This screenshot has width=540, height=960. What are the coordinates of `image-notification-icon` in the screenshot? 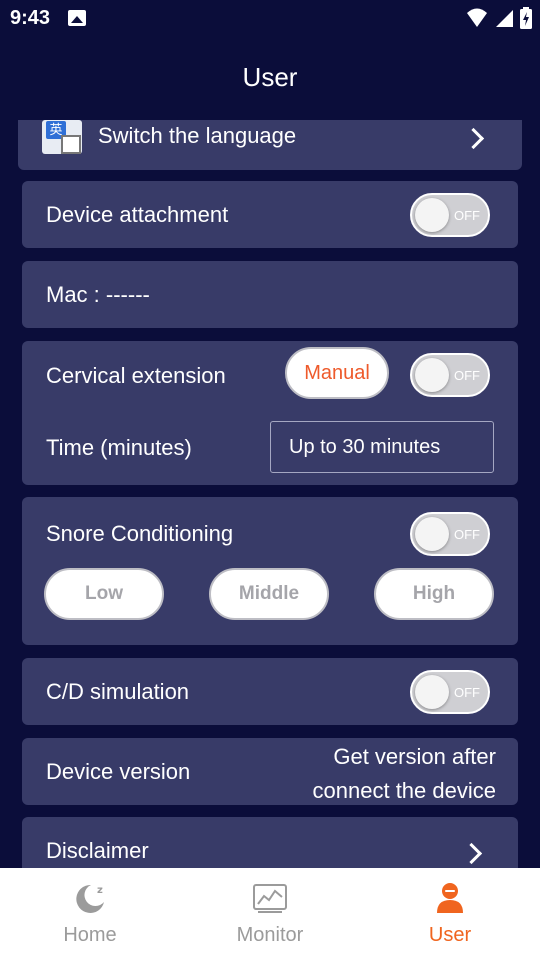 It's located at (77, 18).